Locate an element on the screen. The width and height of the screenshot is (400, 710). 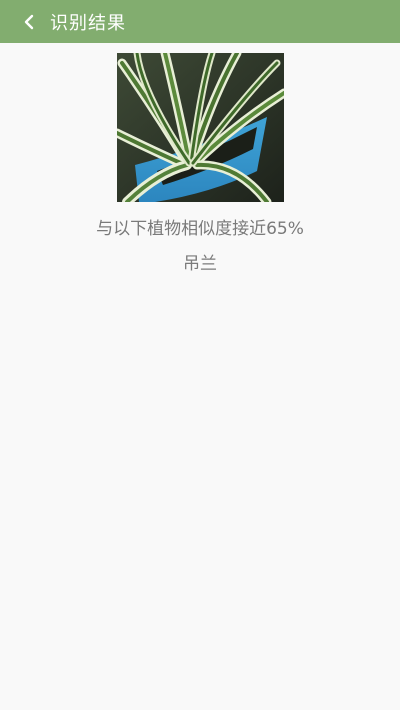
page-title: 识别结果 is located at coordinates (88, 23).